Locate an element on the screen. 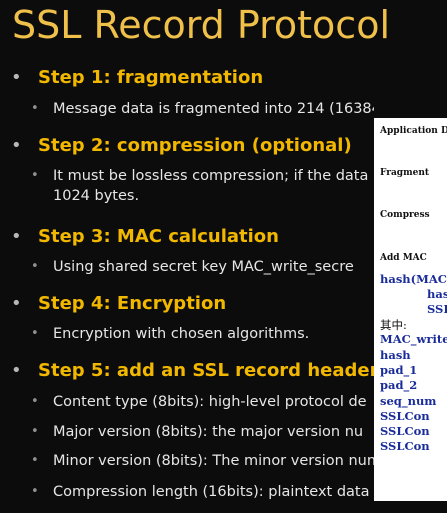 The height and width of the screenshot is (513, 447). overlay-add-mac-label: Add MAC is located at coordinates (403, 258).